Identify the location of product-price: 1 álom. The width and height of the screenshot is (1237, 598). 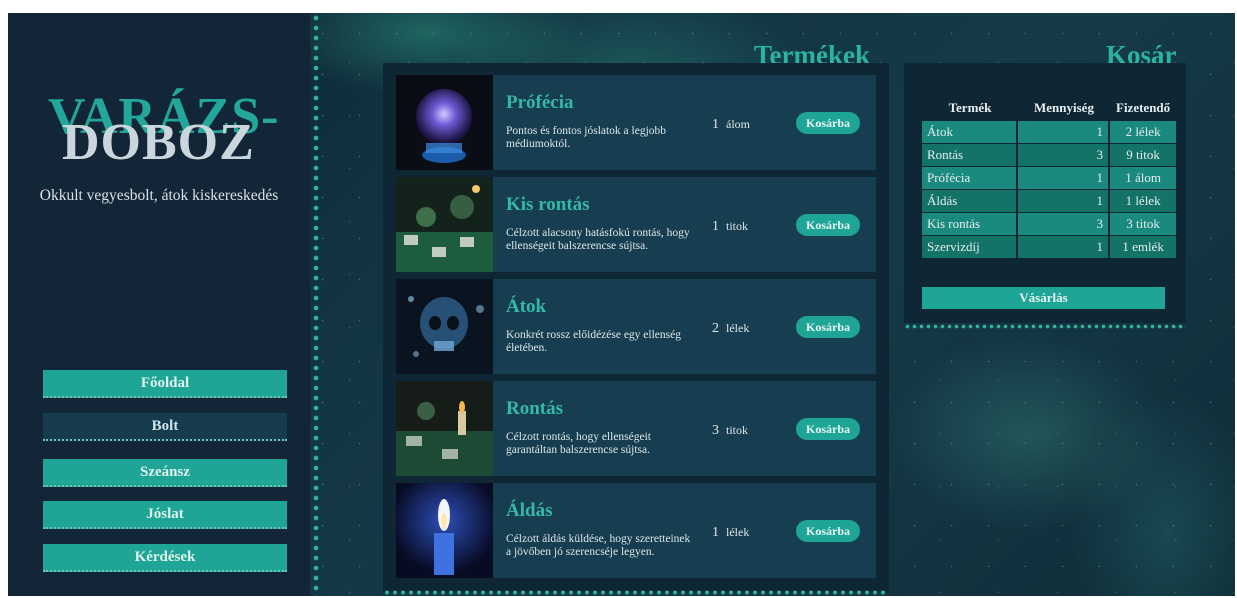
(731, 125).